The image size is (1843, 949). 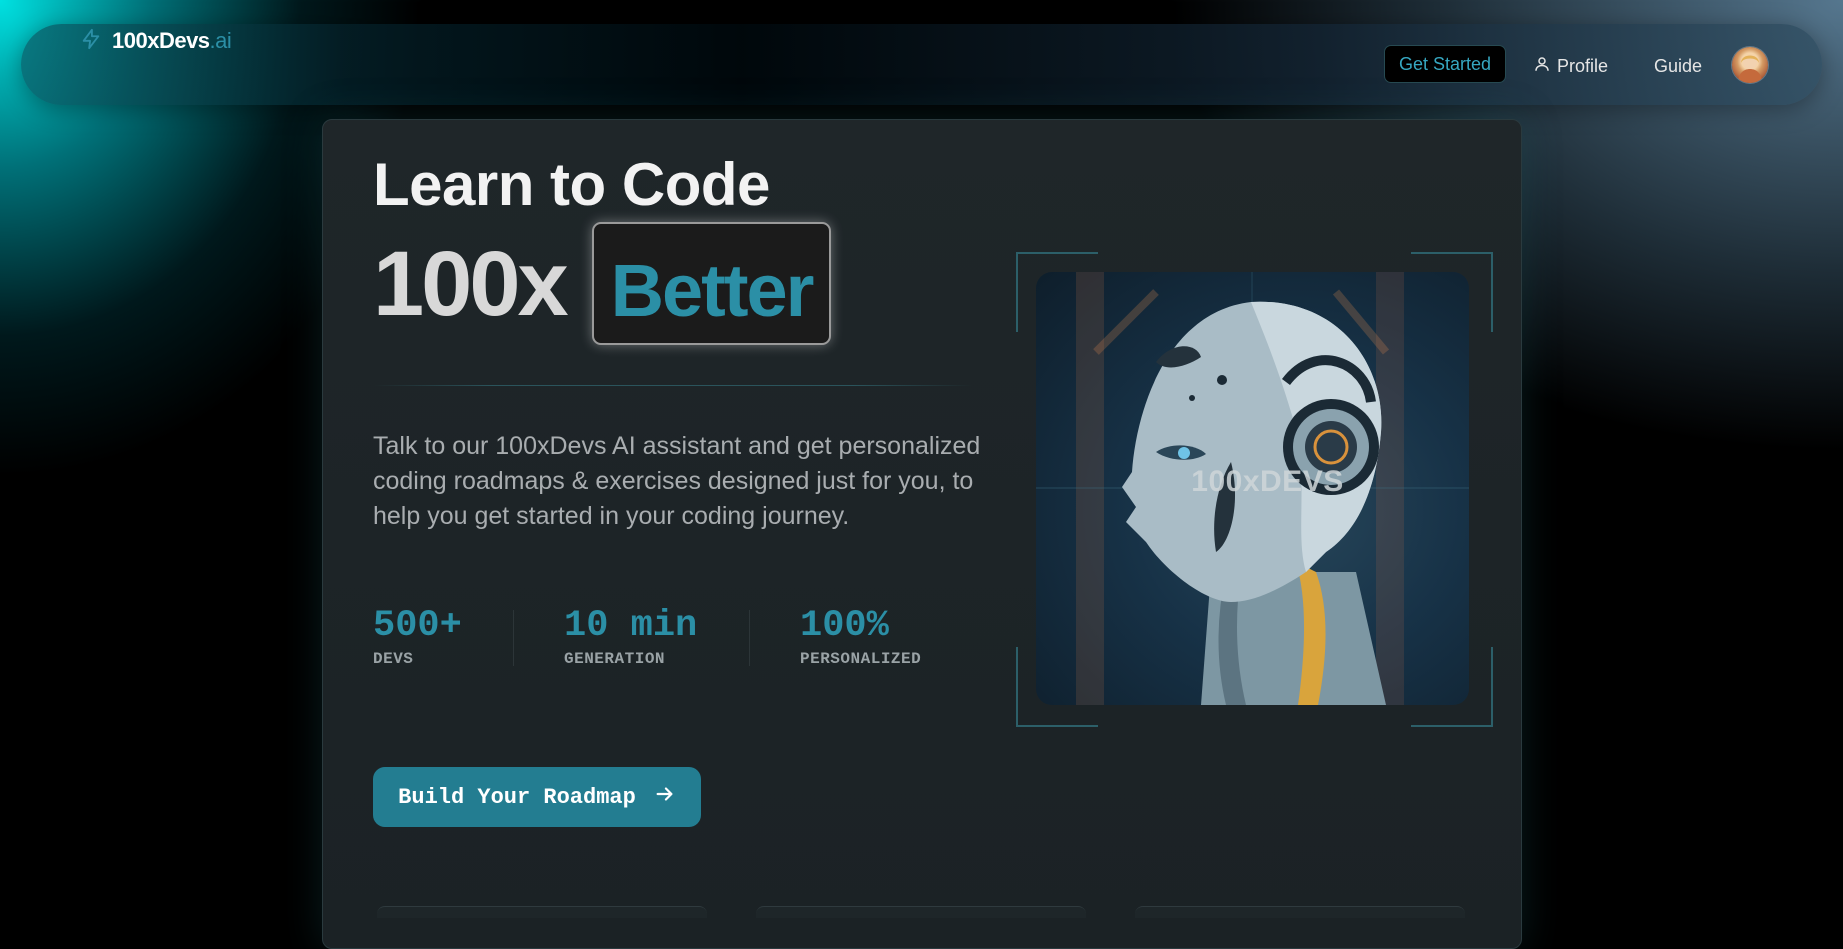 I want to click on stat-generation: 10 min GENERATION, so click(x=630, y=637).